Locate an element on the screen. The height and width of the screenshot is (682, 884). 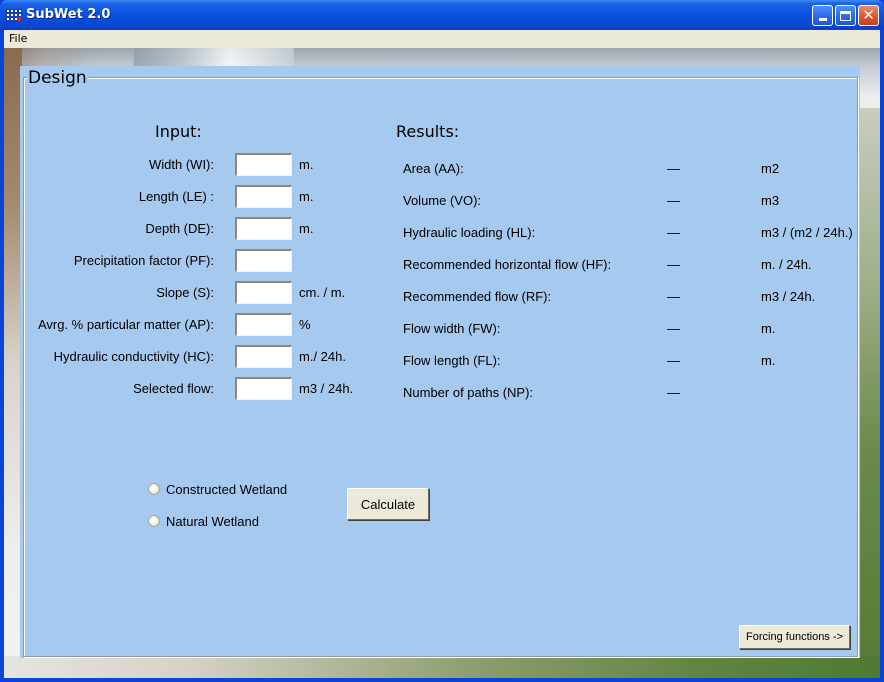
result-unit: m3 is located at coordinates (770, 200).